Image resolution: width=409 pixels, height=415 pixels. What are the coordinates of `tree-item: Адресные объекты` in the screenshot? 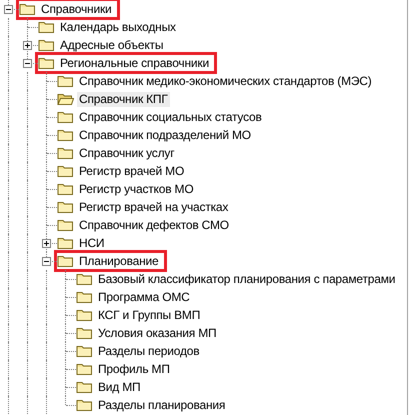 It's located at (112, 45).